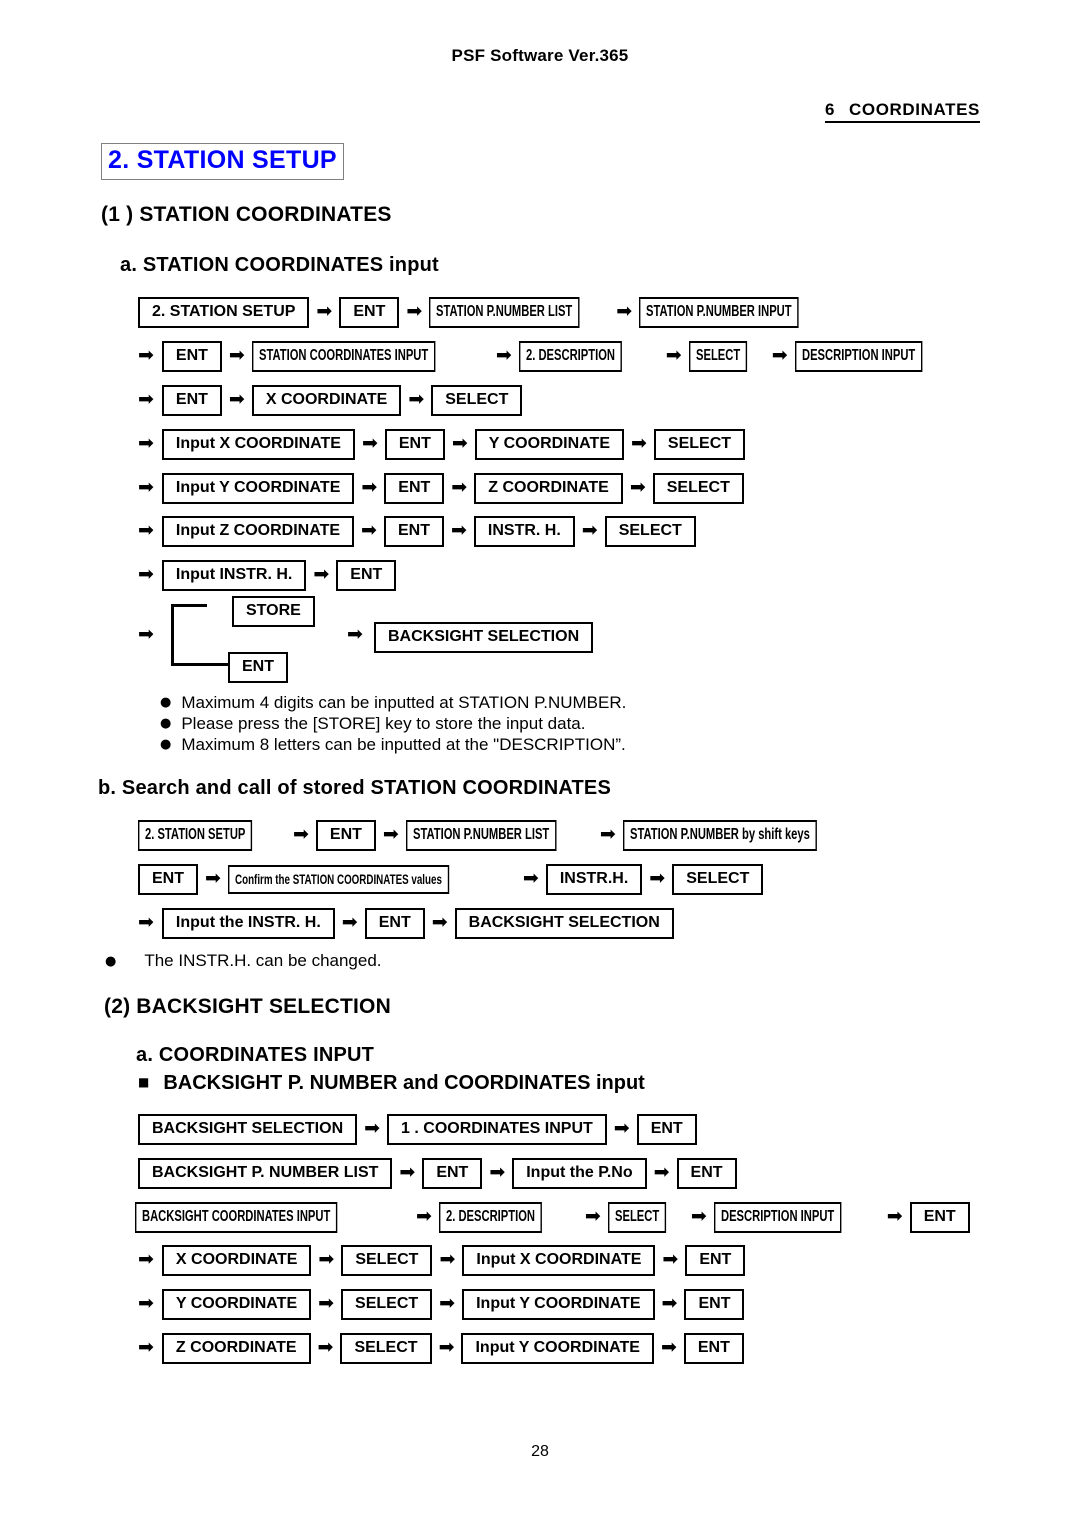 The height and width of the screenshot is (1528, 1080). I want to click on flow-node: BACKSIGHT COORDINATES INPUT, so click(236, 1217).